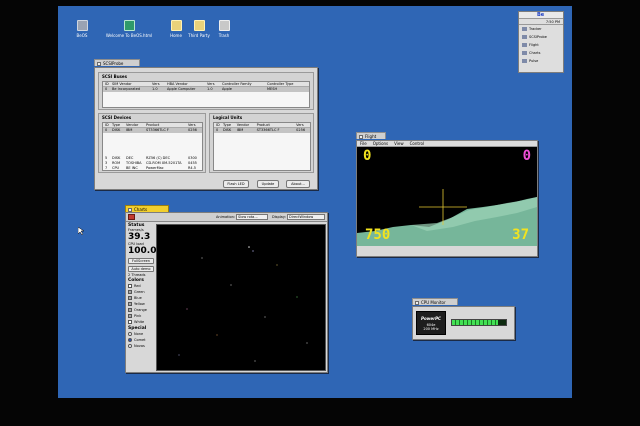  I want to click on desktop-icon-welcome: Welcome To BeOS.html, so click(129, 29).